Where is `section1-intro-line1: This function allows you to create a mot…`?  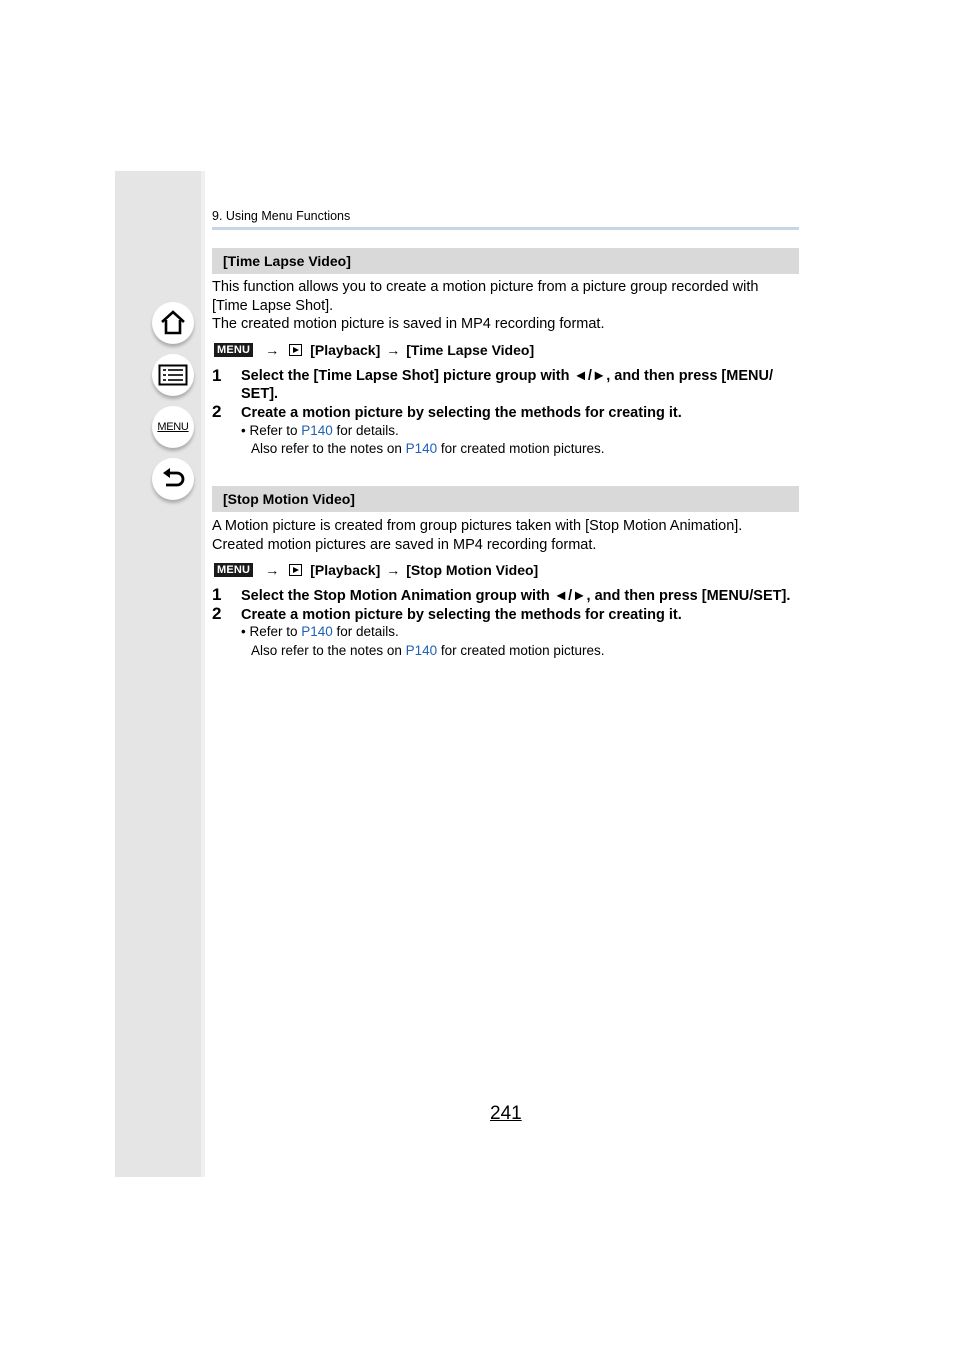 section1-intro-line1: This function allows you to create a mot… is located at coordinates (485, 287).